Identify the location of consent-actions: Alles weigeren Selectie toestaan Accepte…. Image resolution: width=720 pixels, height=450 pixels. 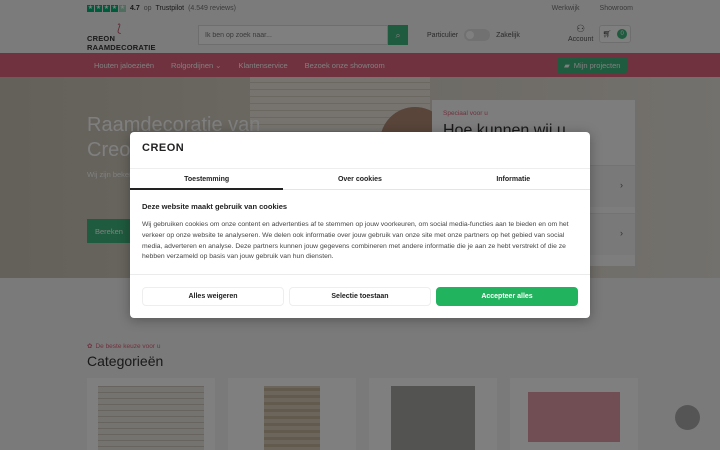
(360, 296).